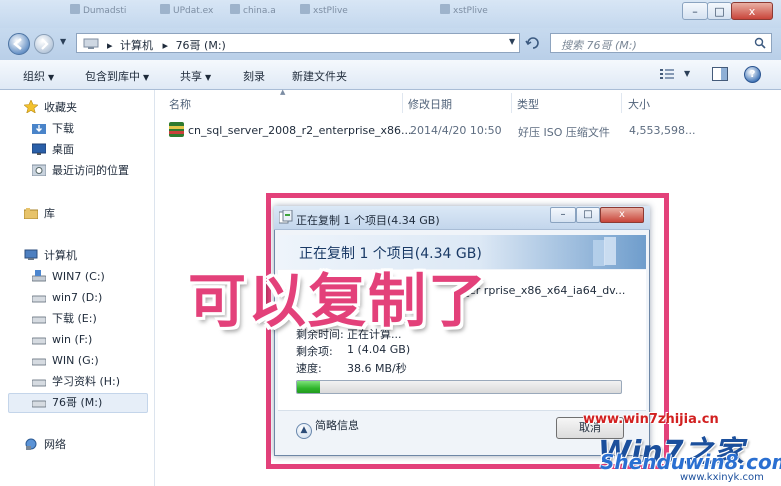  I want to click on preview-pane-button, so click(720, 75).